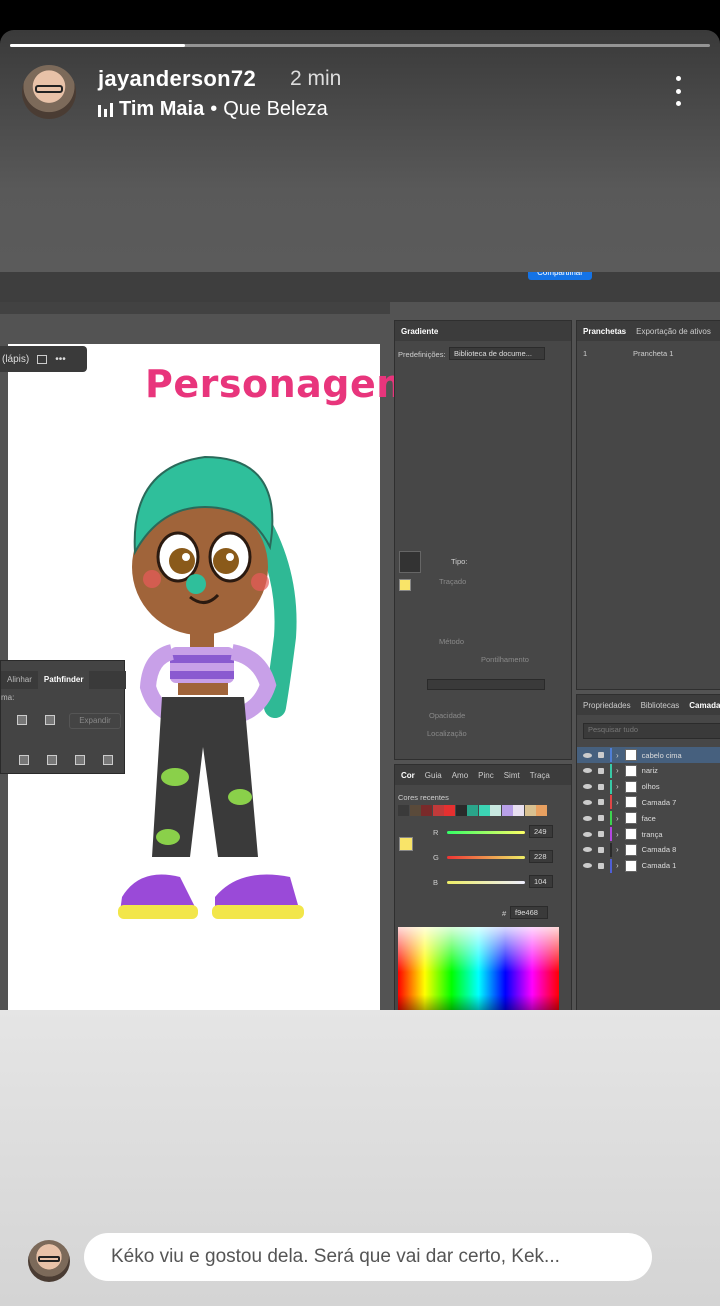 Image resolution: width=720 pixels, height=1306 pixels. Describe the element at coordinates (8, 697) in the screenshot. I see `shape-mode-label: ma:` at that location.